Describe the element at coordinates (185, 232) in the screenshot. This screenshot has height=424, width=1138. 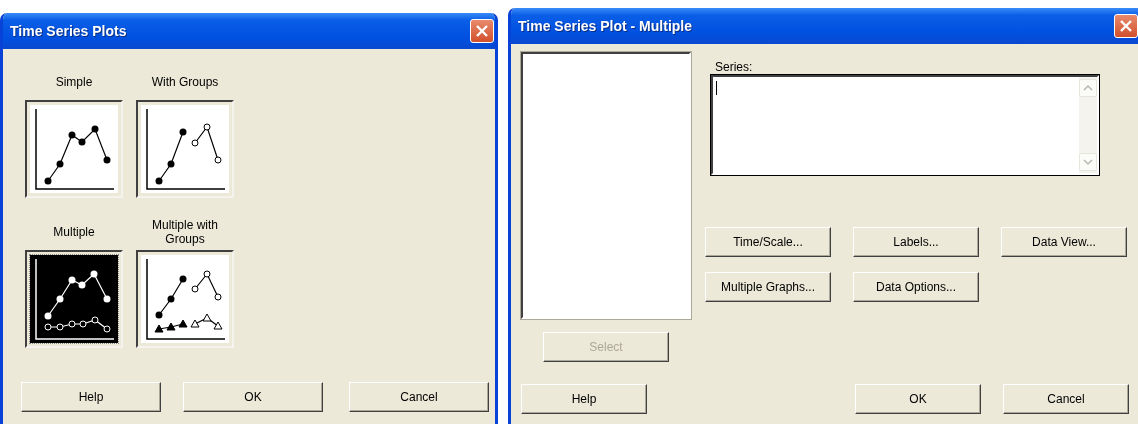
I see `plot-type-label: Multiple with Groups` at that location.